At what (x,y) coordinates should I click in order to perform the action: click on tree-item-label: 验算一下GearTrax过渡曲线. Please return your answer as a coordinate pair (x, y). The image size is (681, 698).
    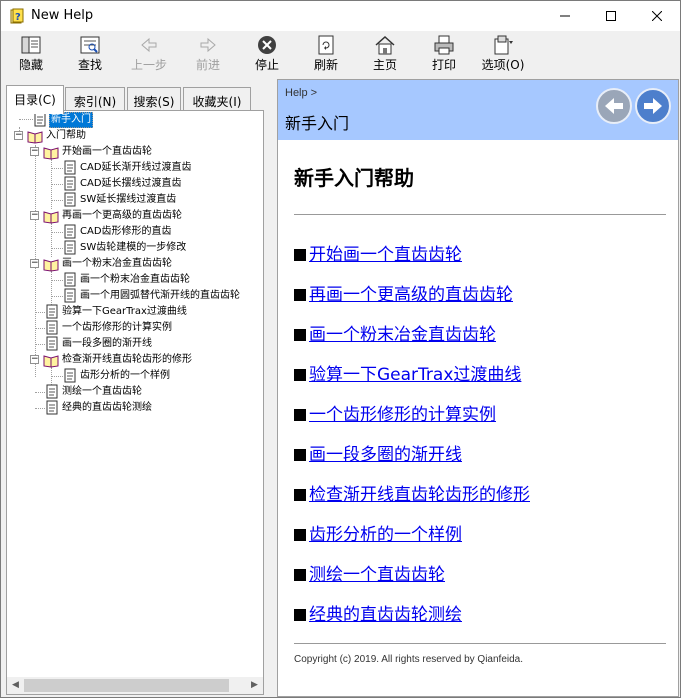
    Looking at the image, I should click on (124, 311).